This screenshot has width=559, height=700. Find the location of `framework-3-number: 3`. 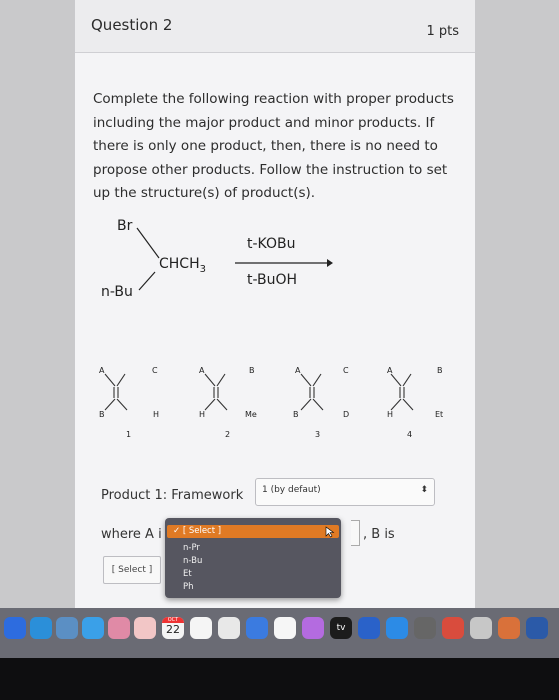

framework-3-number: 3 is located at coordinates (318, 434).